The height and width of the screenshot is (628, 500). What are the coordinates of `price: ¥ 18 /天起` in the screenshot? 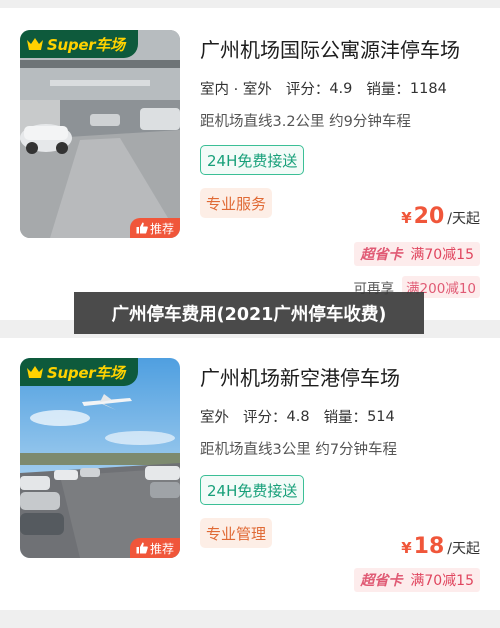 It's located at (440, 546).